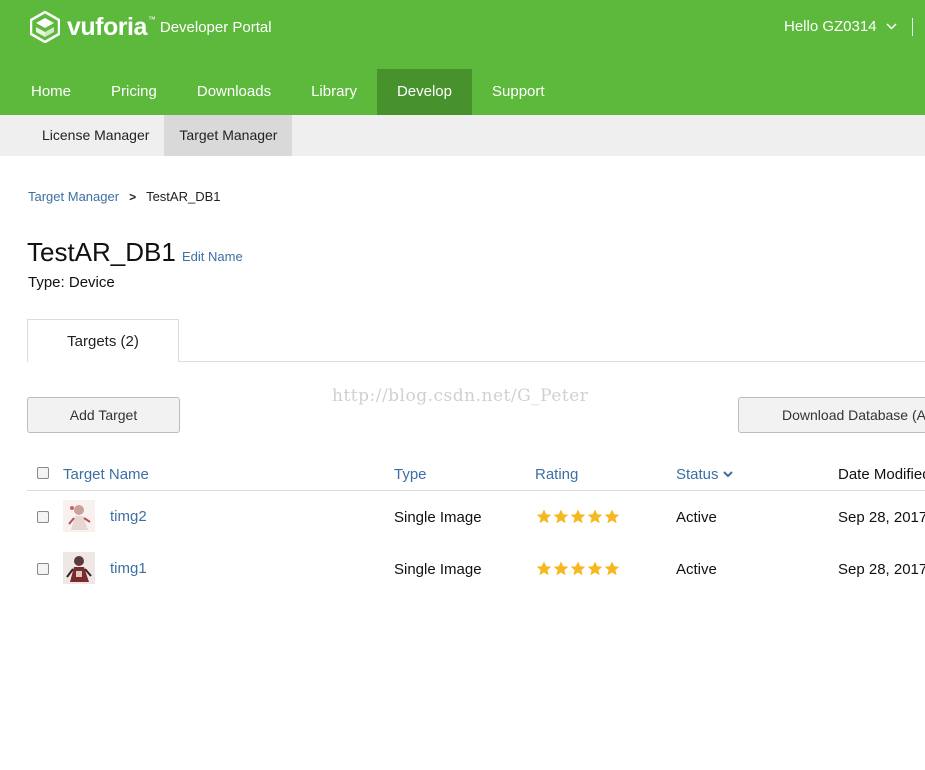 The image size is (925, 770). Describe the element at coordinates (462, 135) in the screenshot. I see `sub-nav: License Manager Target Manager` at that location.